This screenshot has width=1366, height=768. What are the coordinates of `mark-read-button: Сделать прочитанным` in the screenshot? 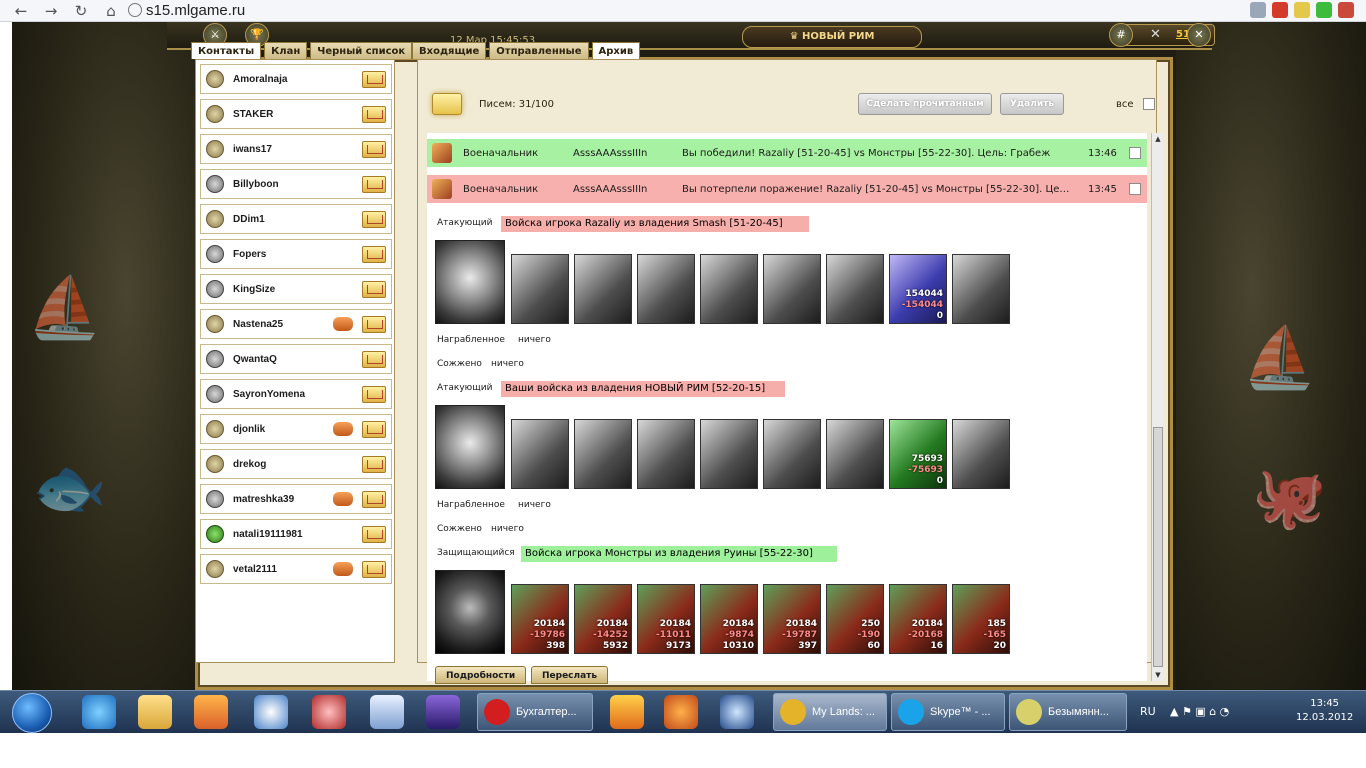 It's located at (925, 104).